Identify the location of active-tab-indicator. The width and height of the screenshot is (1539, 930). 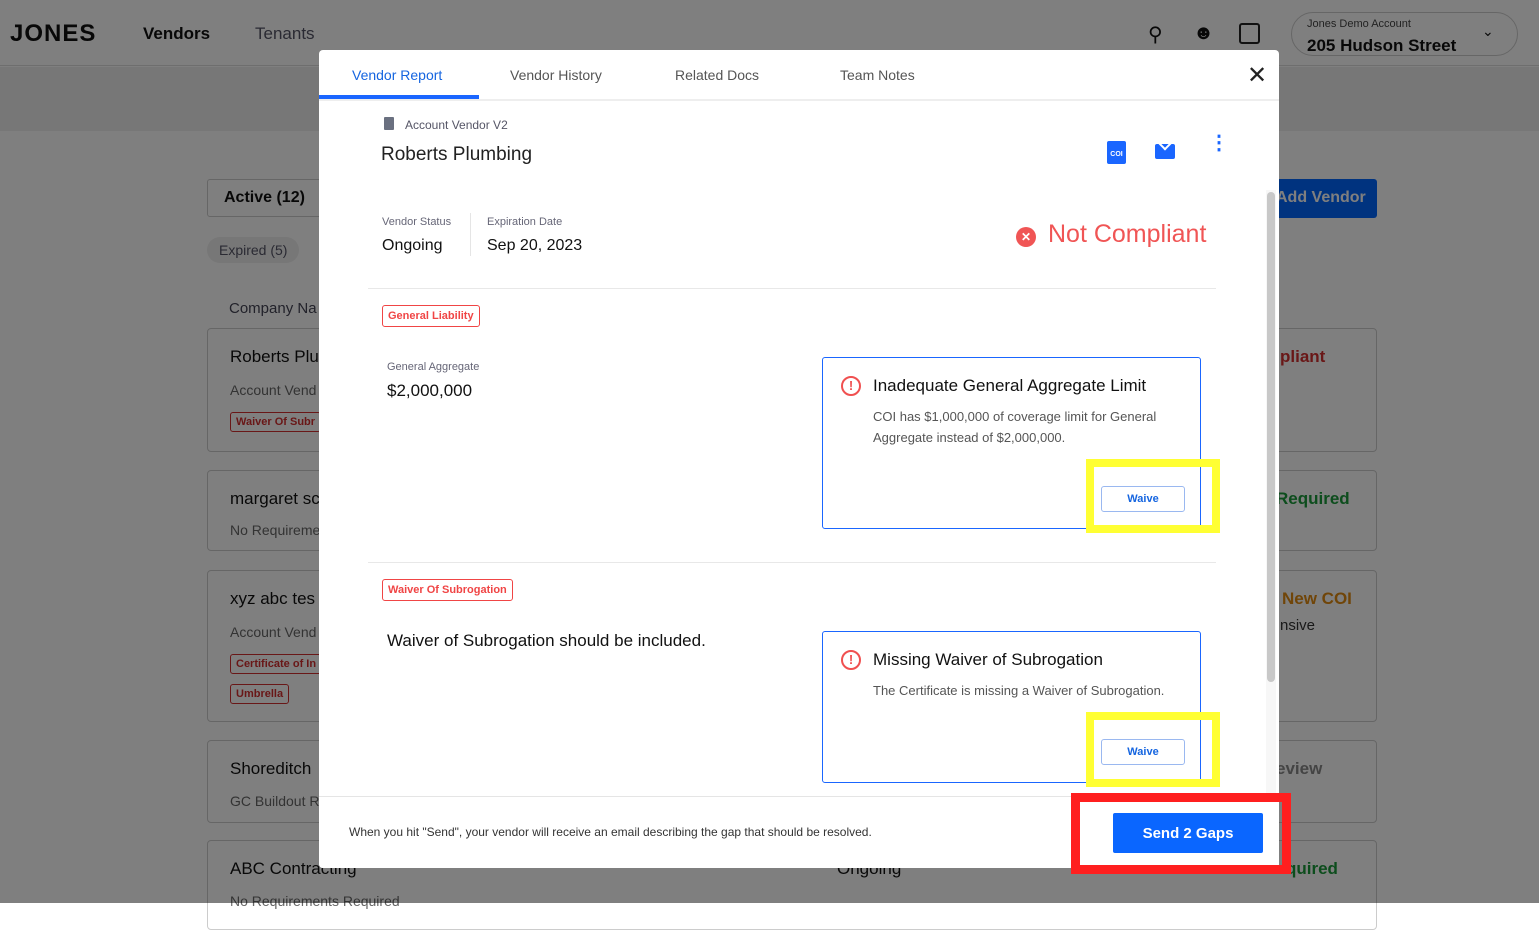
(399, 97).